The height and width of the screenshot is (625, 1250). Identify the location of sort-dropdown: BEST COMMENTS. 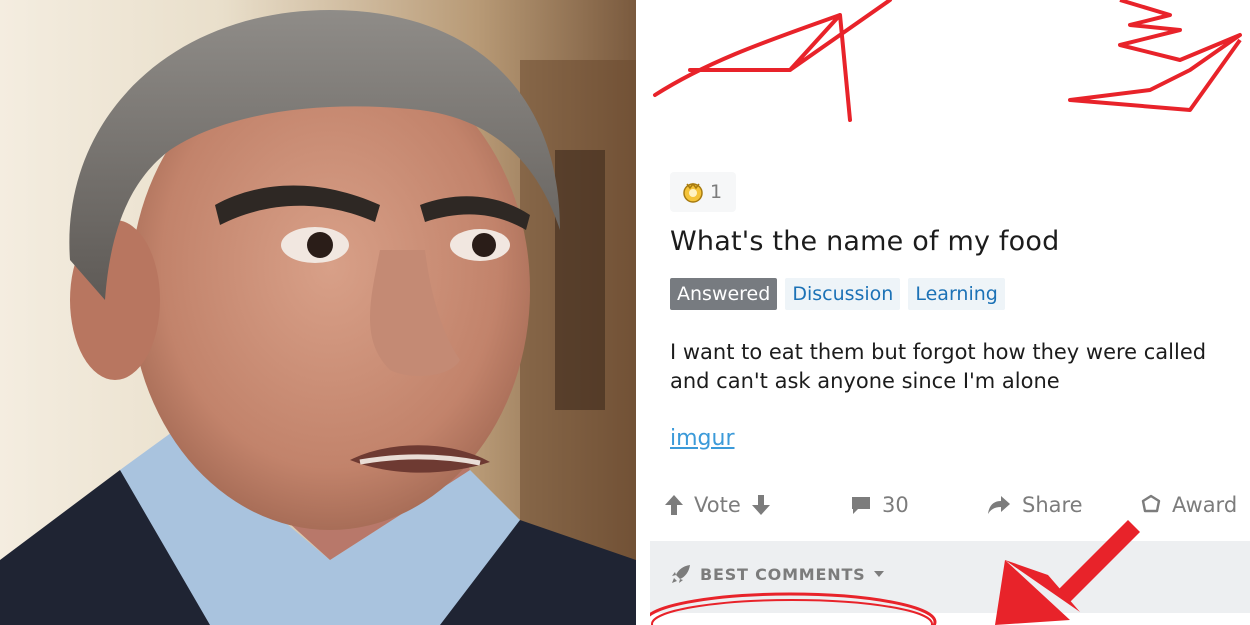
(777, 574).